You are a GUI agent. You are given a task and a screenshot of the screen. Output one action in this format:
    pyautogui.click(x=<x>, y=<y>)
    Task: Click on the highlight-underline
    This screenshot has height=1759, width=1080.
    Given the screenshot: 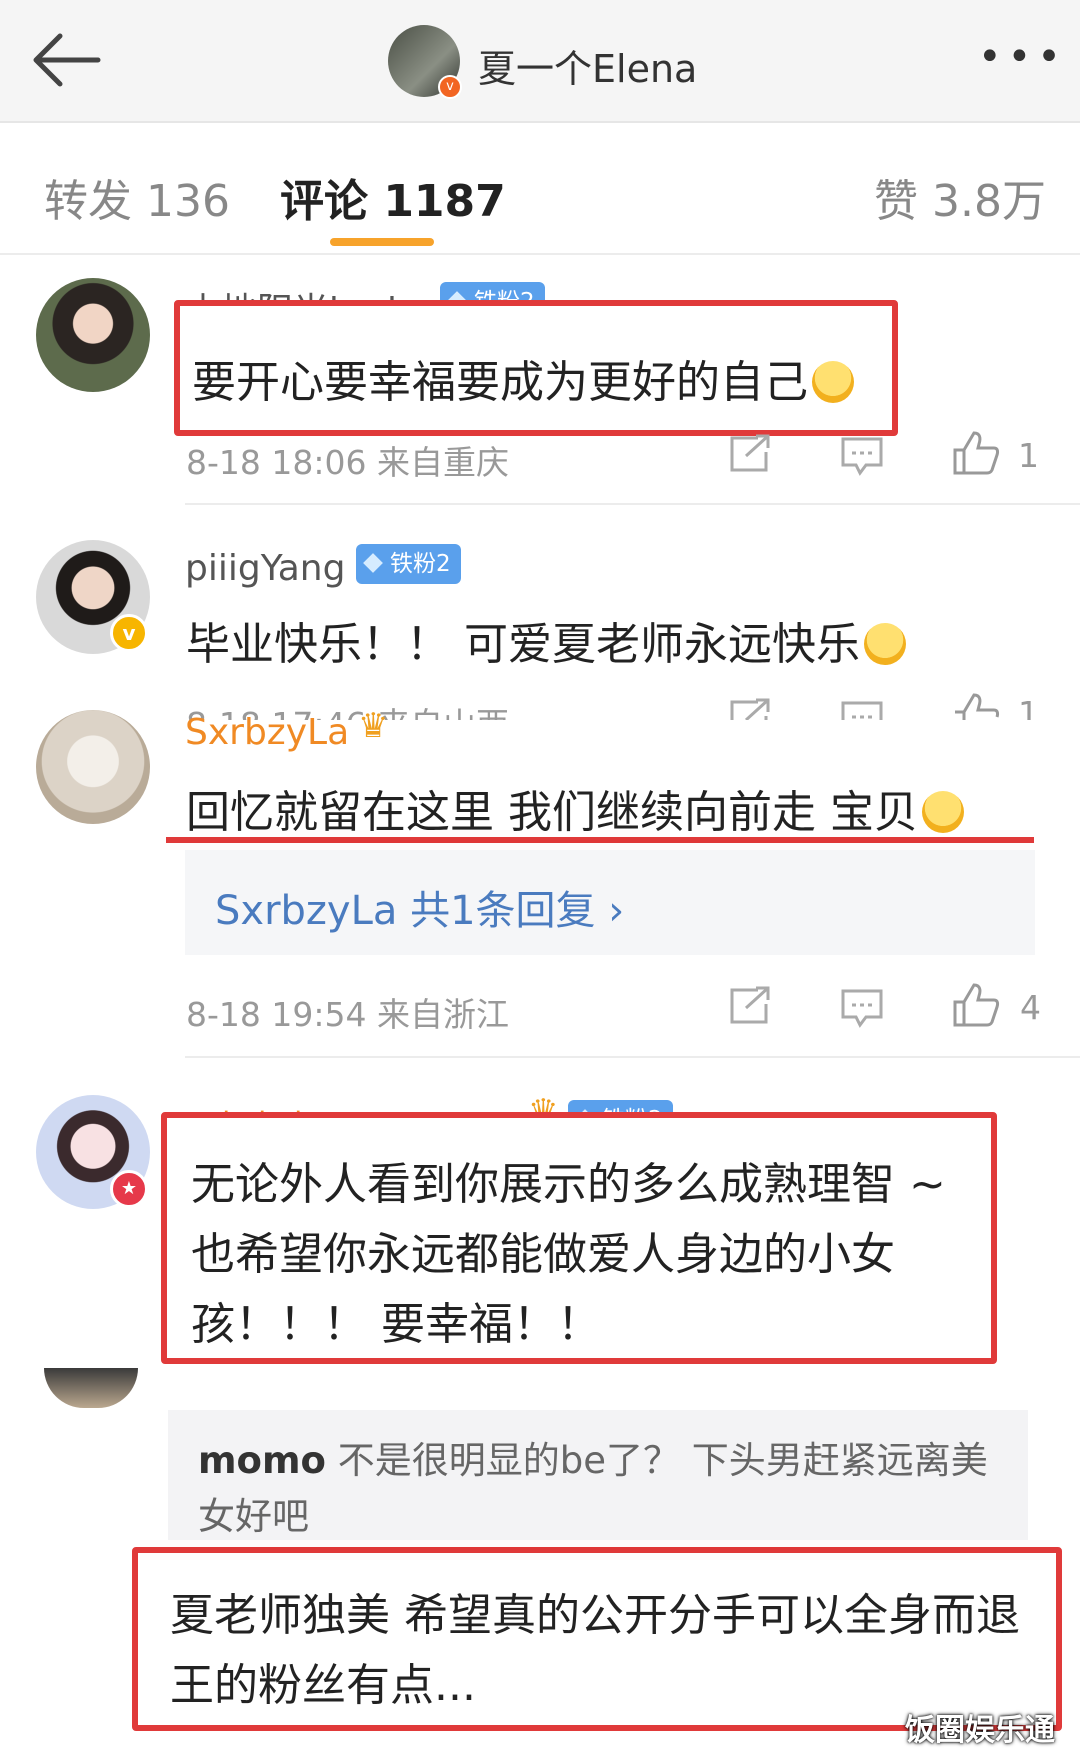 What is the action you would take?
    pyautogui.click(x=600, y=840)
    